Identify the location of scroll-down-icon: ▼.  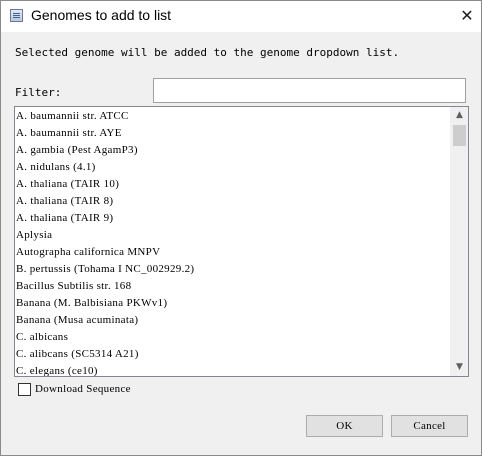
(459, 367).